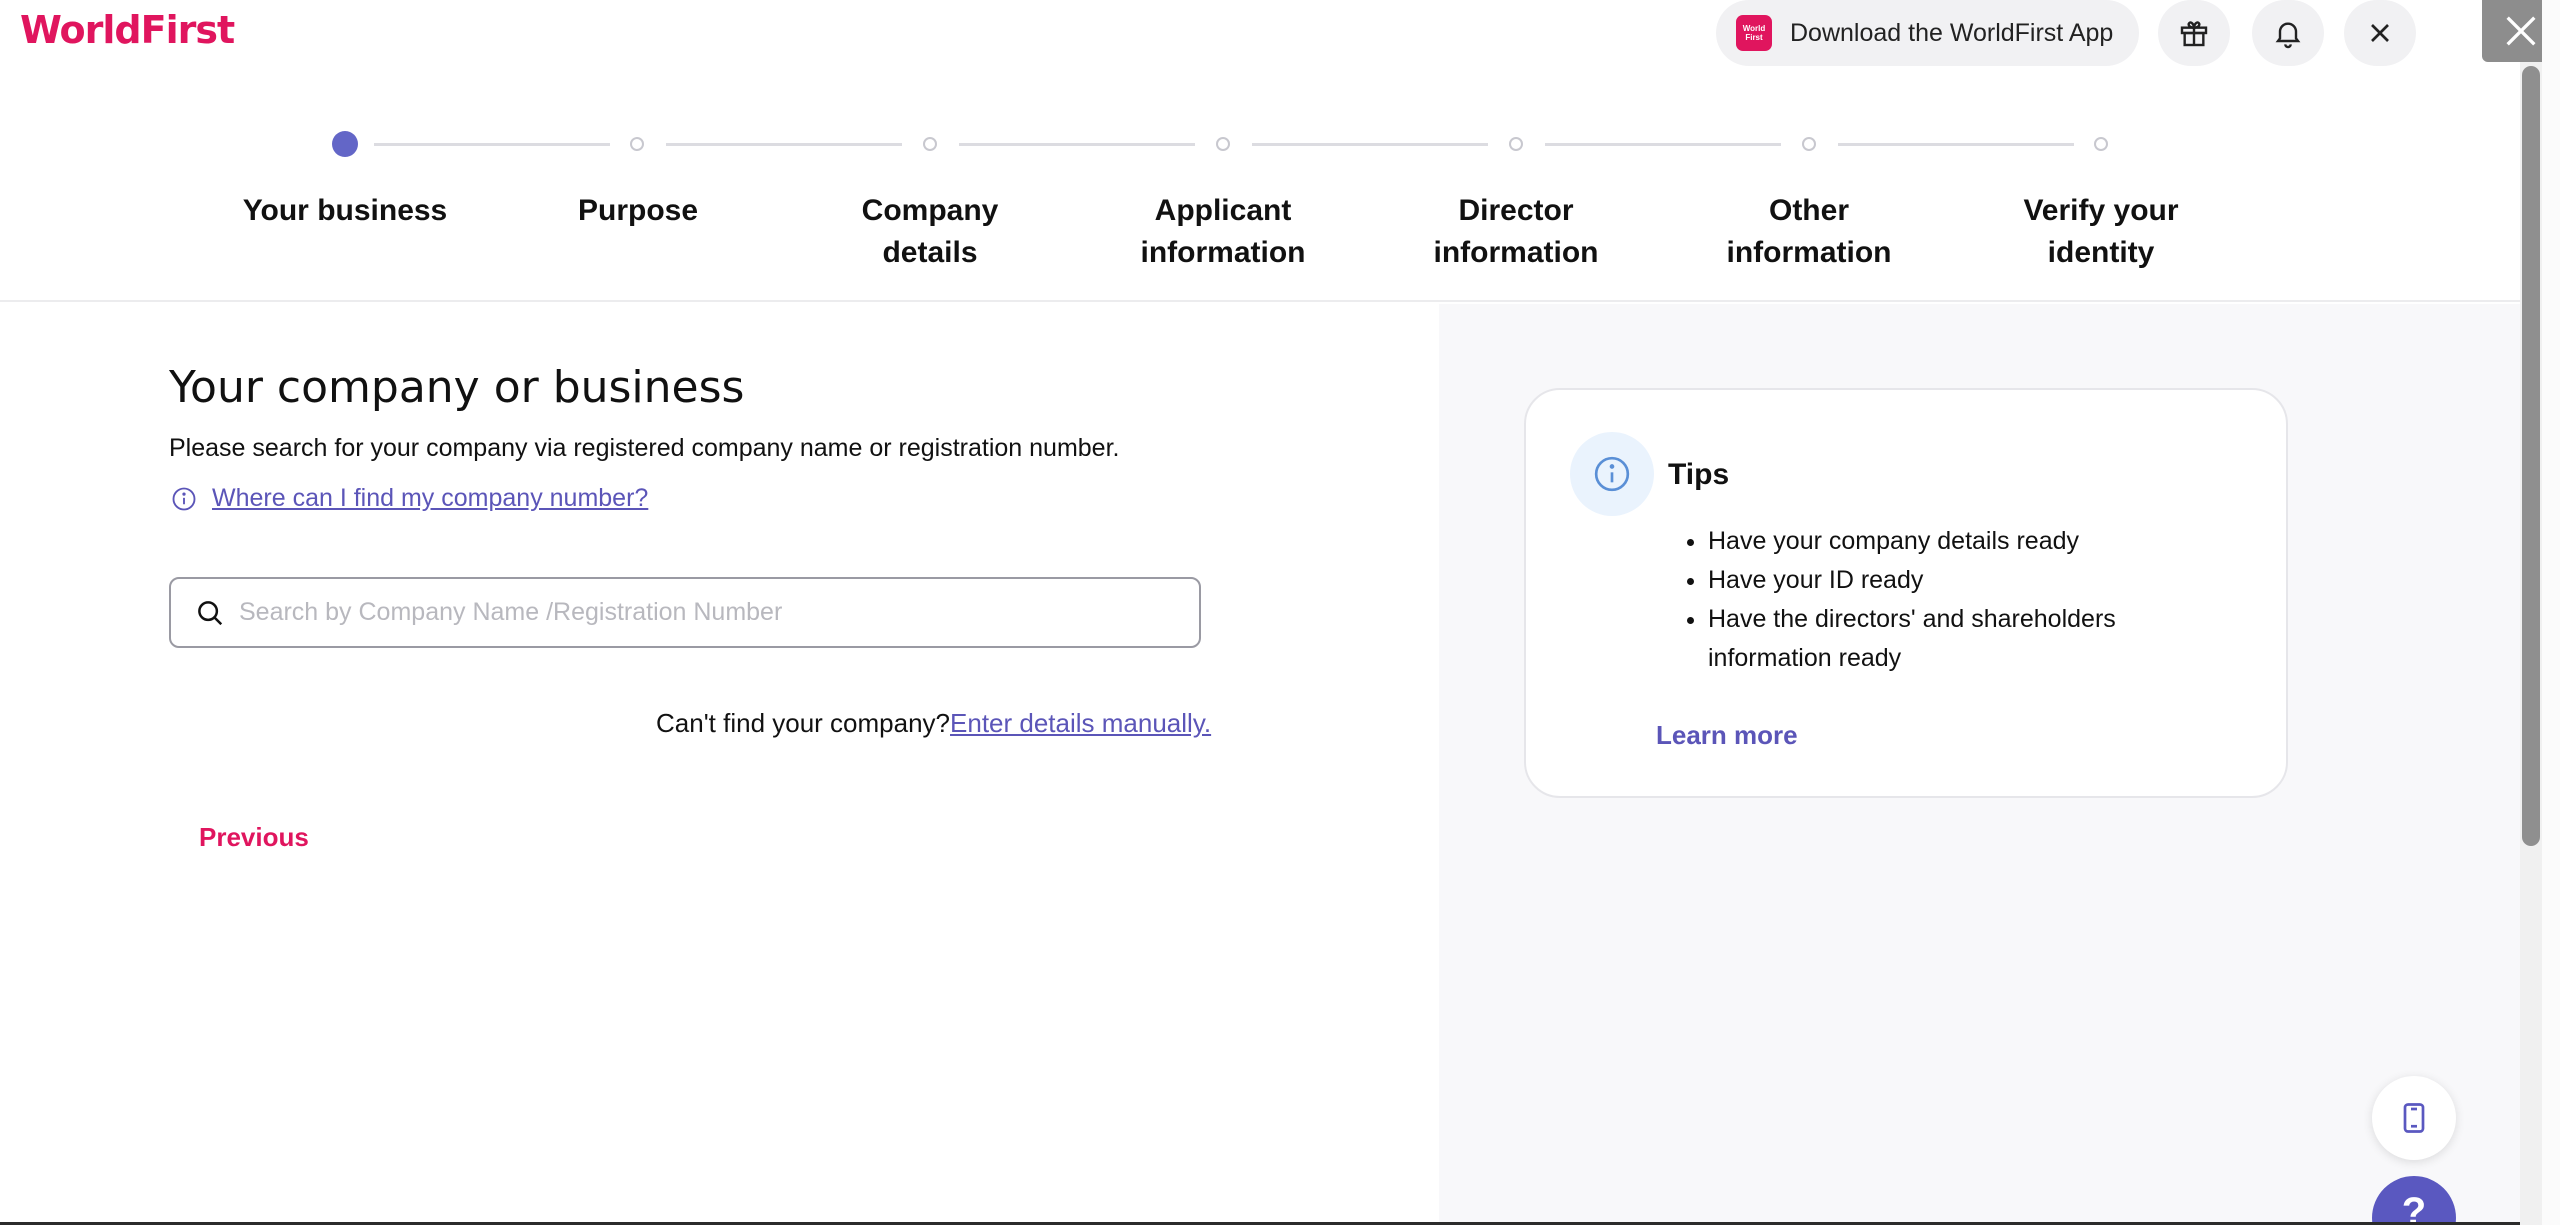 The height and width of the screenshot is (1225, 2560). I want to click on download-app-label: Download the WorldFirst App, so click(1952, 32).